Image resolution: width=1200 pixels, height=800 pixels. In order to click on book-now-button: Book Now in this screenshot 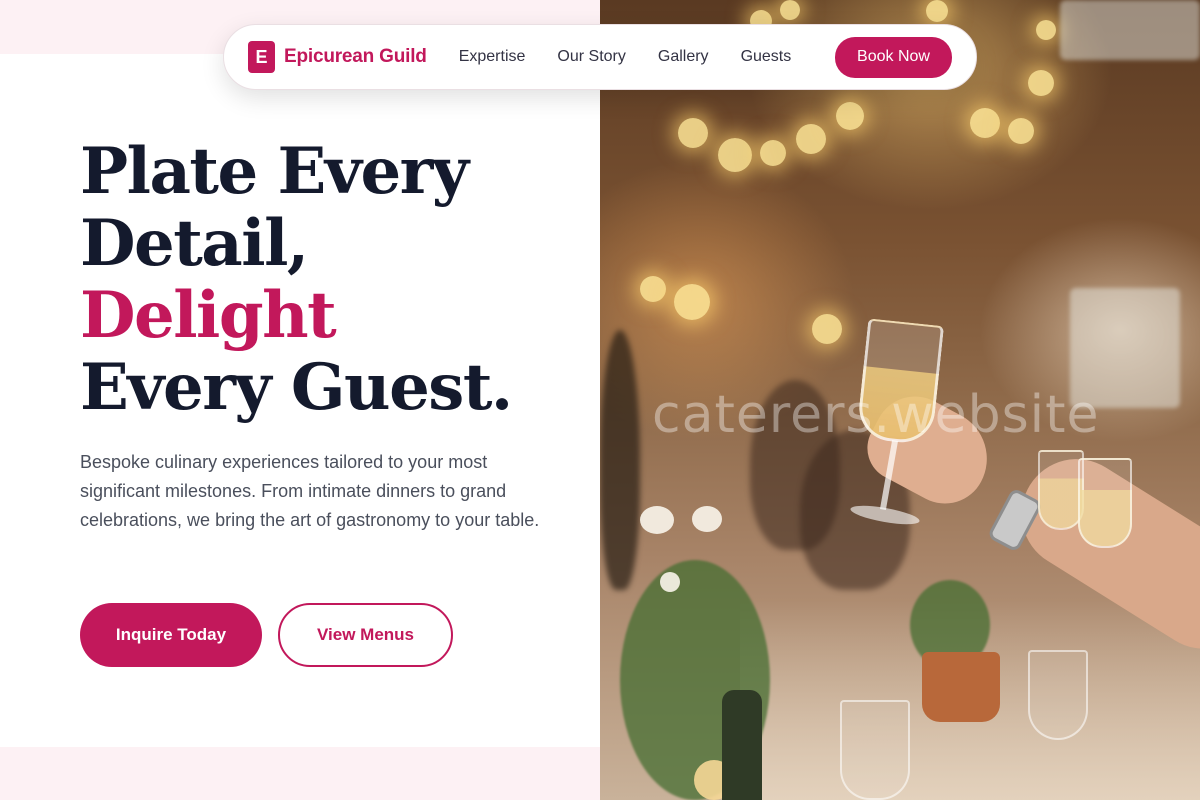, I will do `click(893, 57)`.